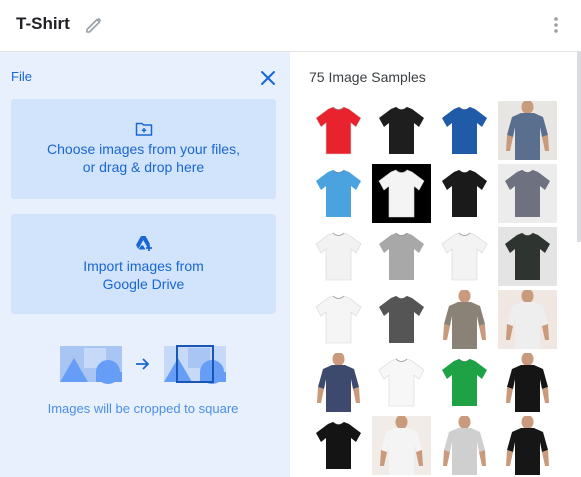 The image size is (581, 477). I want to click on crop-hint-text: Images will be cropped to square, so click(143, 408).